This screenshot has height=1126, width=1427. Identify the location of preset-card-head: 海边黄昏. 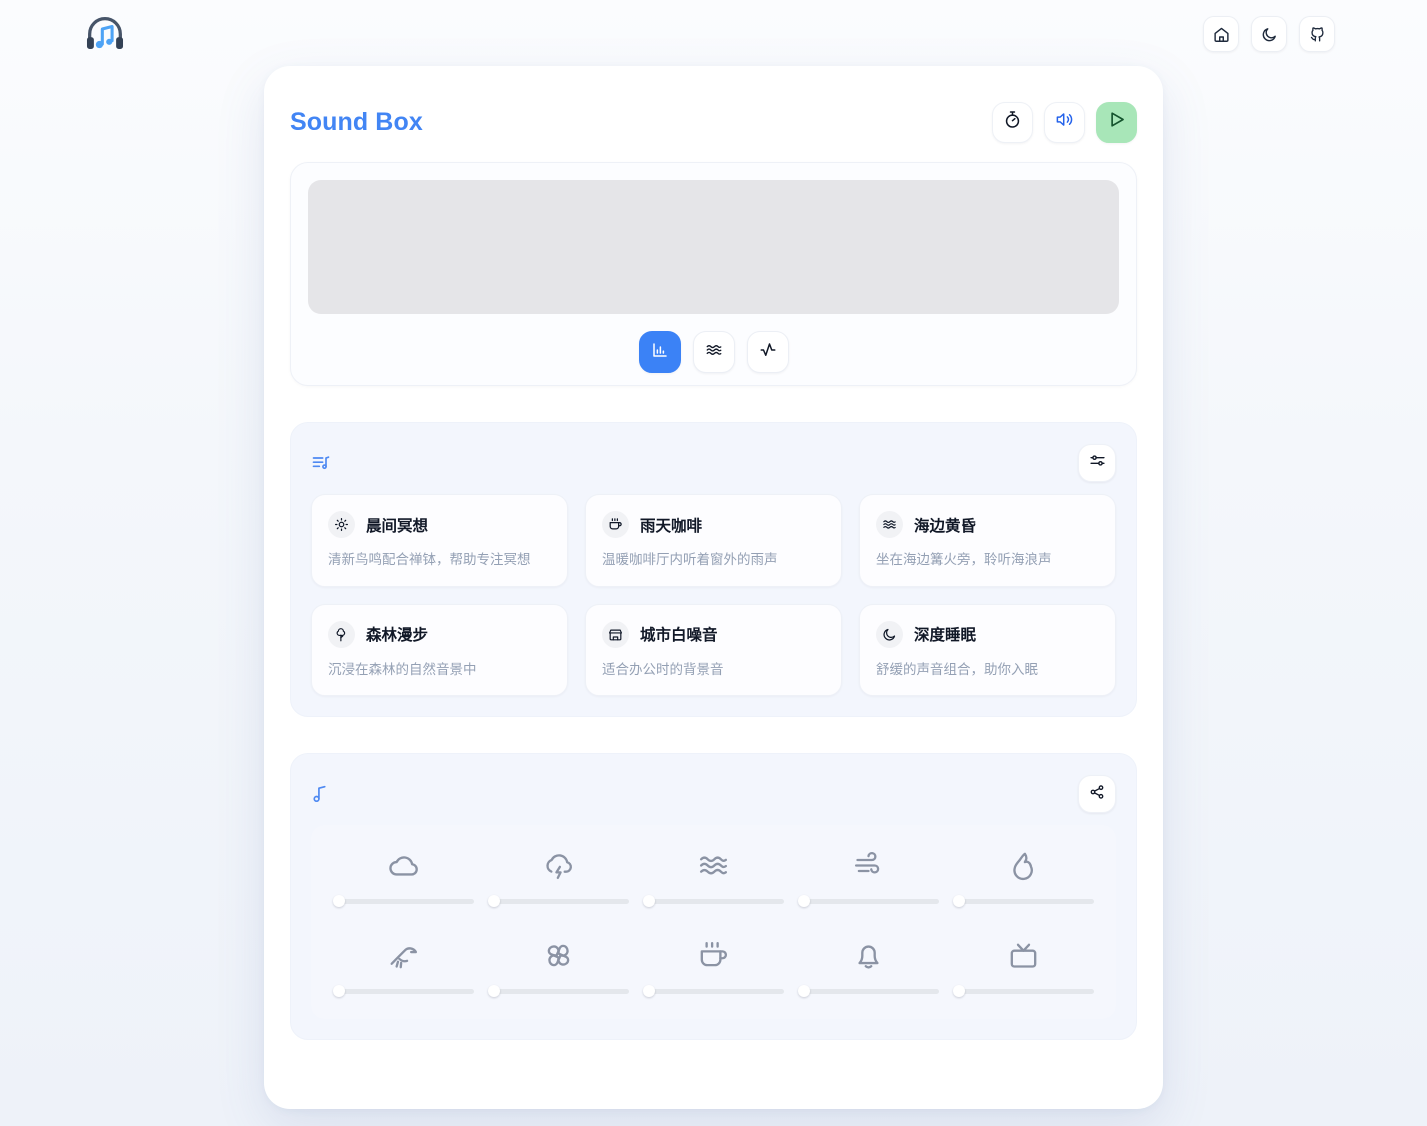
(987, 524).